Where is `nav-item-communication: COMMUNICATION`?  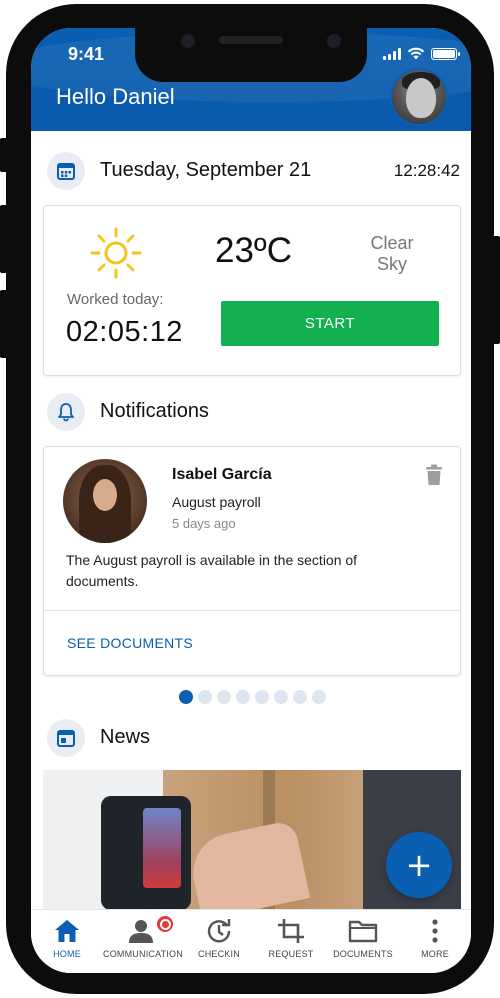
nav-item-communication: COMMUNICATION is located at coordinates (143, 941).